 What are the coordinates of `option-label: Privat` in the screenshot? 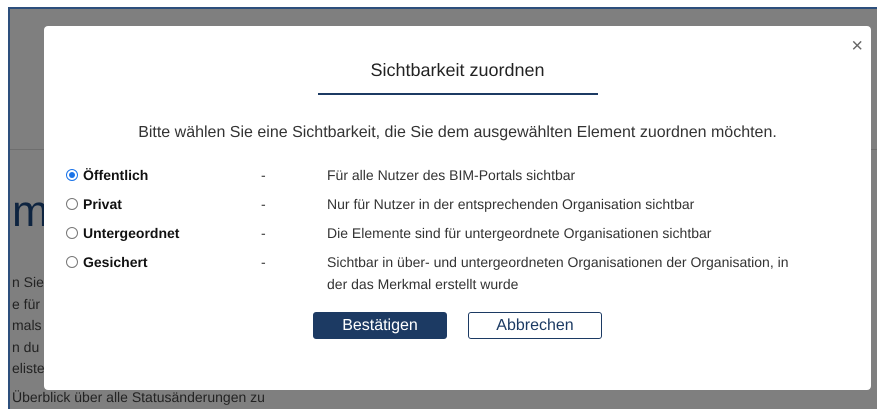 It's located at (172, 203).